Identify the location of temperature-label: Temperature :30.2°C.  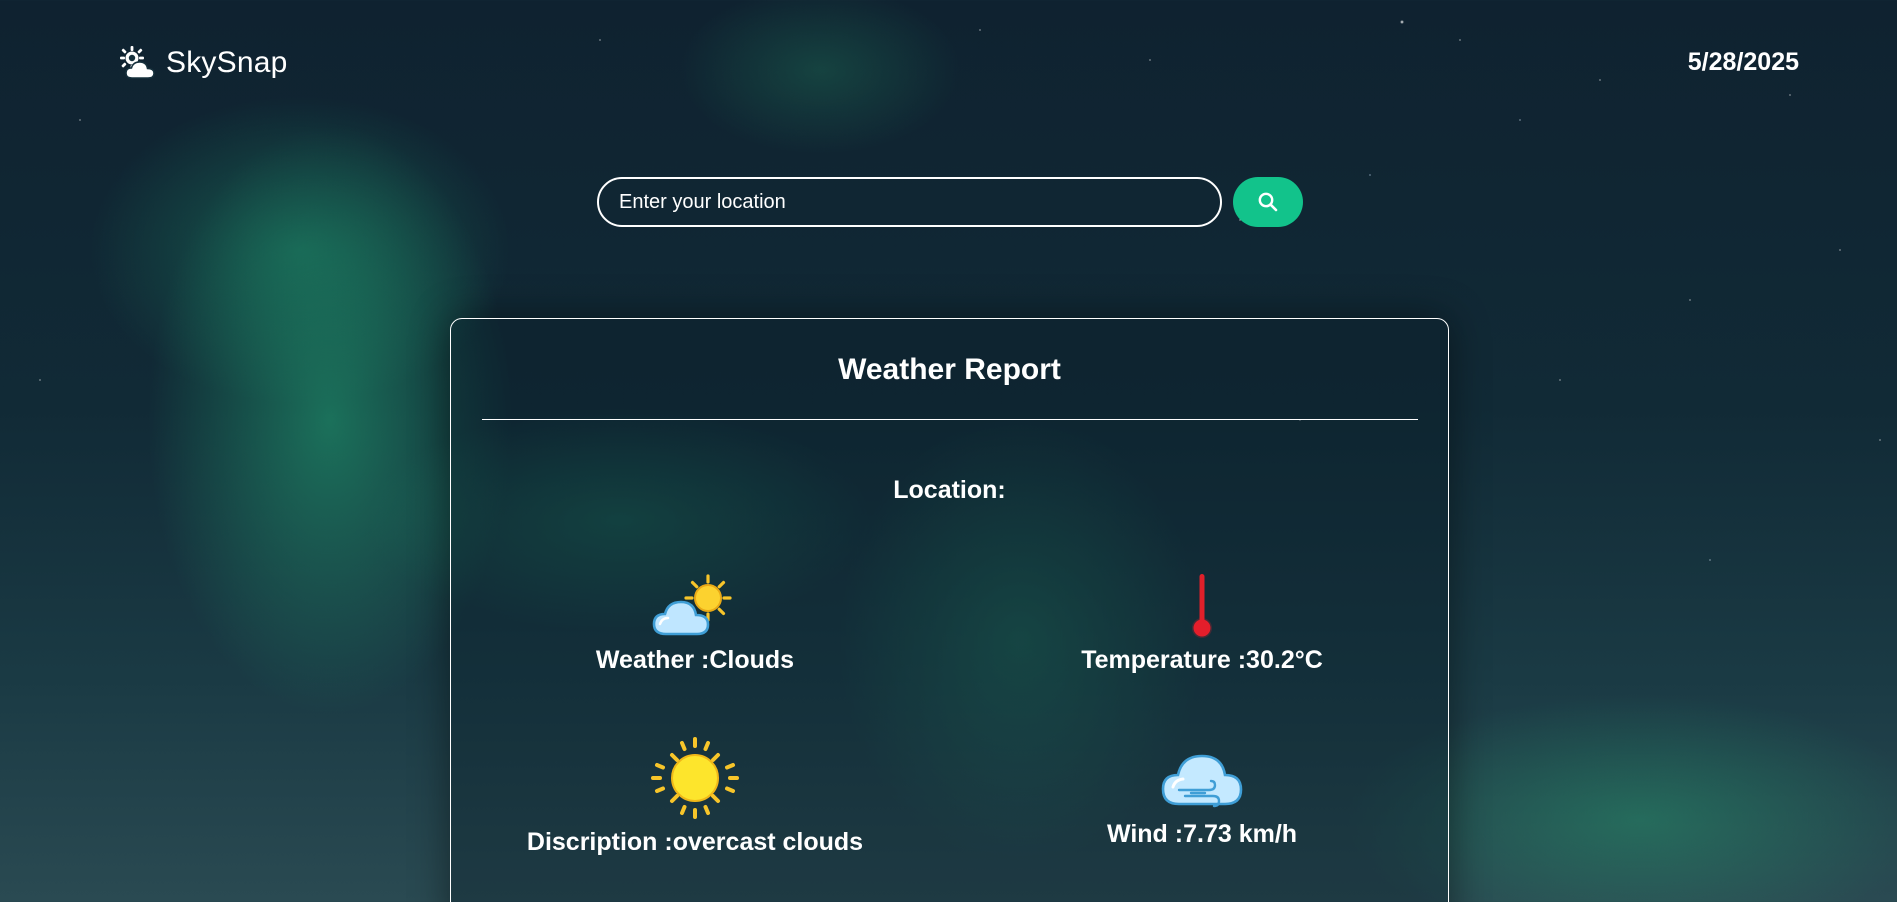
(1202, 660).